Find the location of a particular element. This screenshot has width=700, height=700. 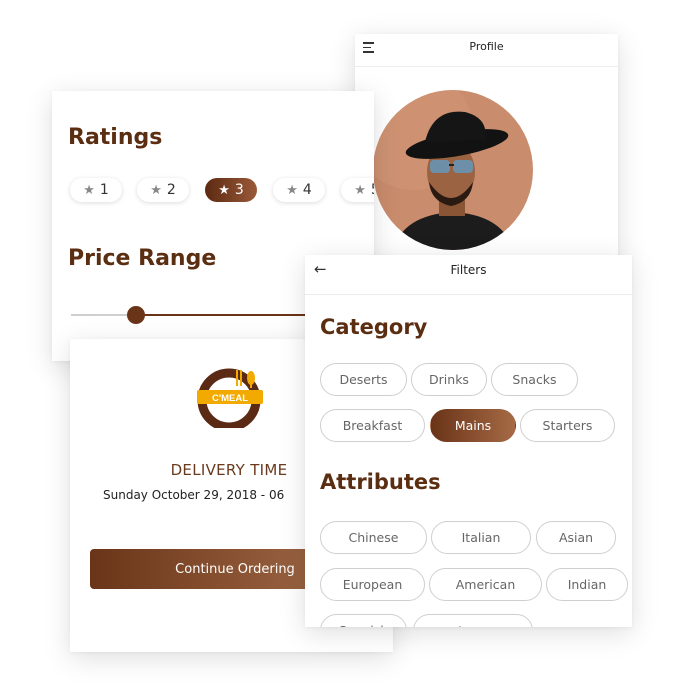

category-heading: Category is located at coordinates (374, 327).